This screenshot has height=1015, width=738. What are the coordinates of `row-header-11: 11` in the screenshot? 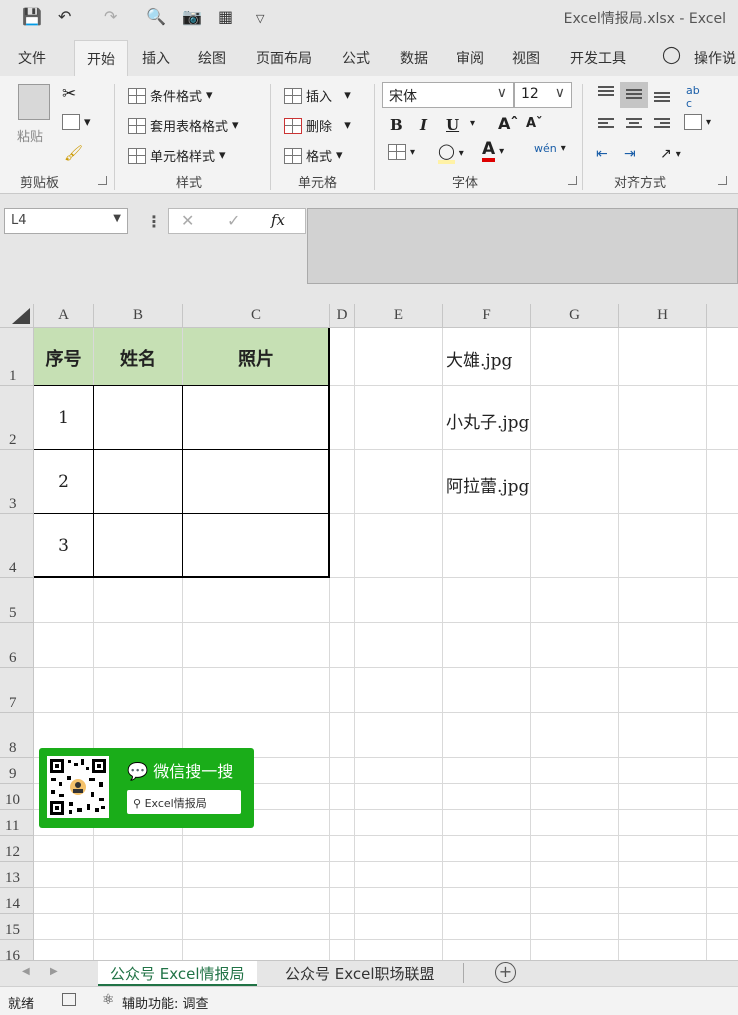 It's located at (17, 823).